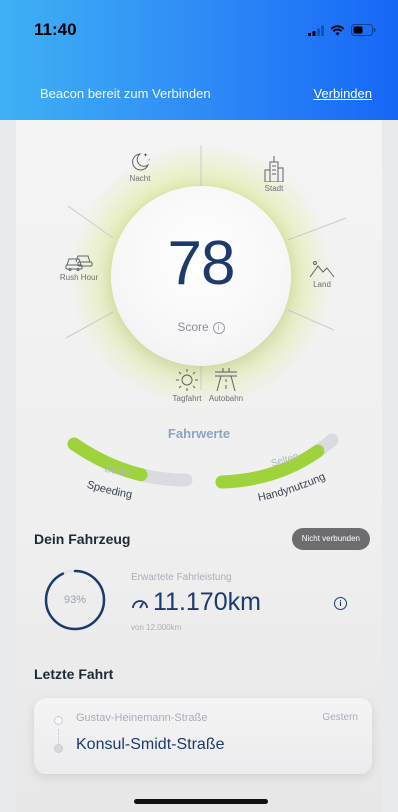  I want to click on speeding-gauge: Selten Speeding, so click(130, 469).